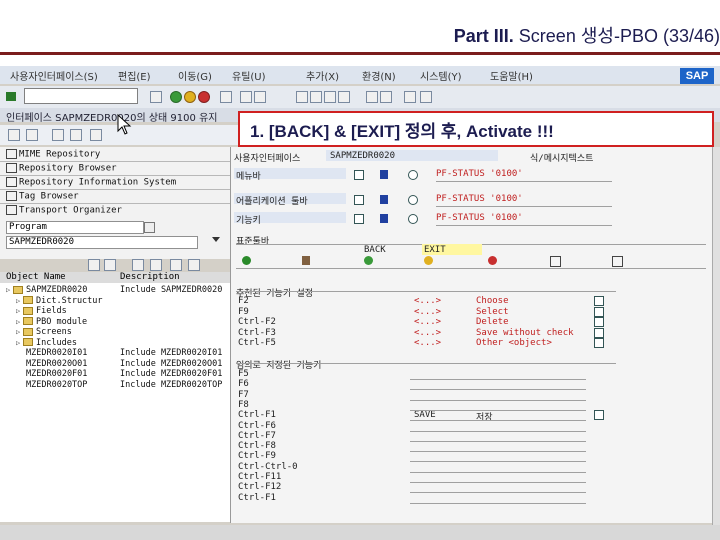 The image size is (720, 540). Describe the element at coordinates (76, 135) in the screenshot. I see `activate-icon` at that location.